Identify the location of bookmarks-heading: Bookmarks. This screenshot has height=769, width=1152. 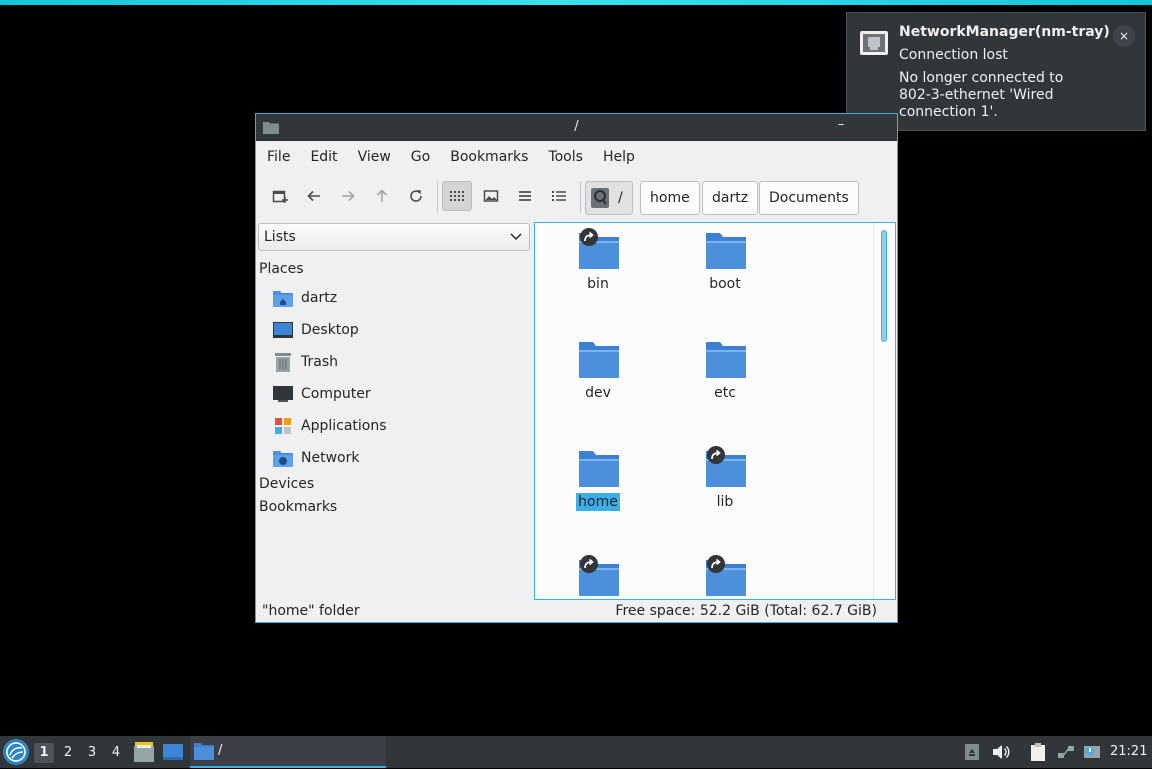
(298, 507).